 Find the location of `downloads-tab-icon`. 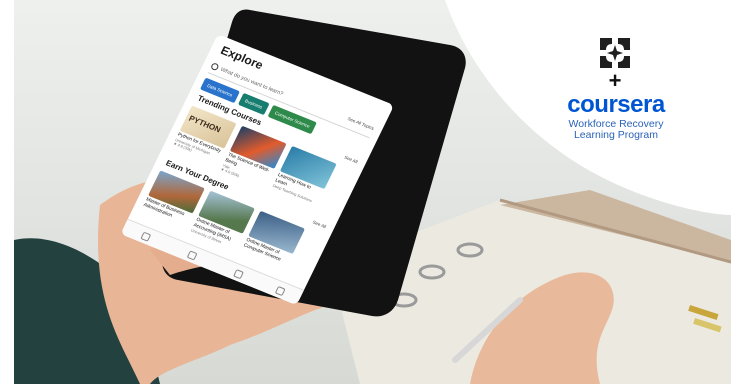

downloads-tab-icon is located at coordinates (238, 274).